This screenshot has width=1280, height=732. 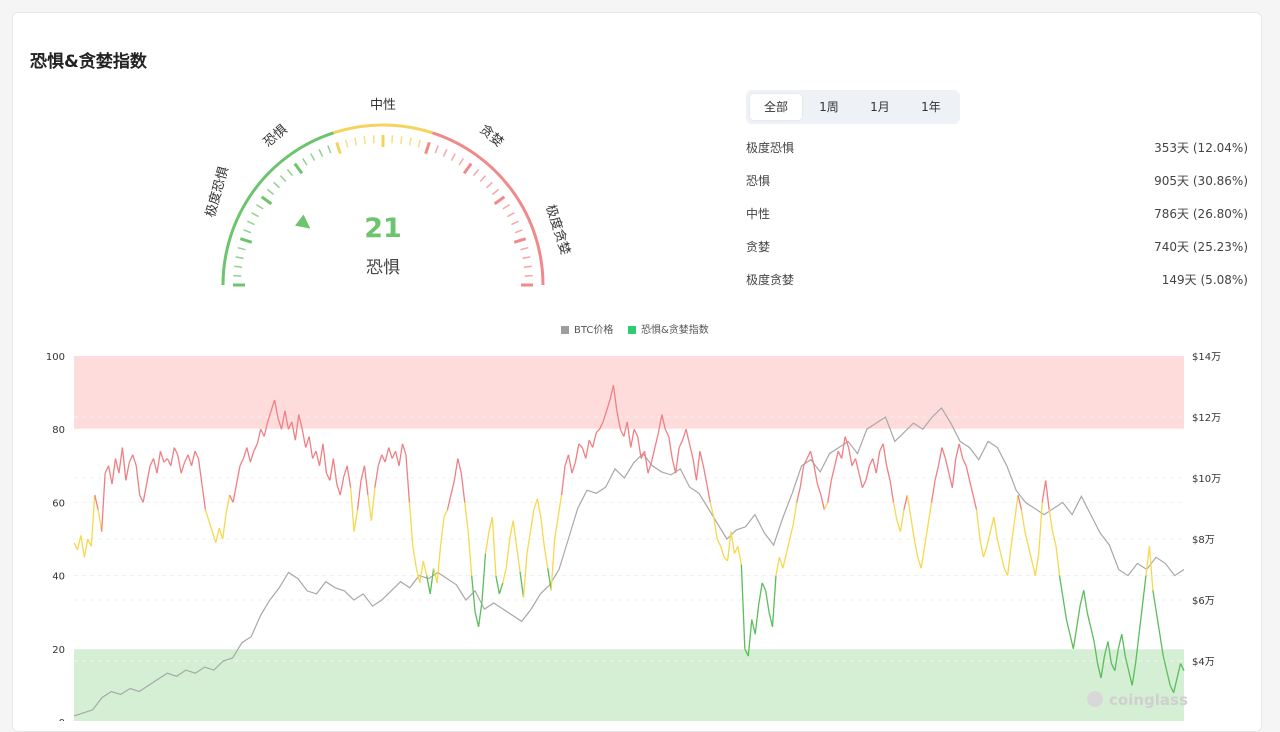 I want to click on y-left-tick-label: 20, so click(x=58, y=650).